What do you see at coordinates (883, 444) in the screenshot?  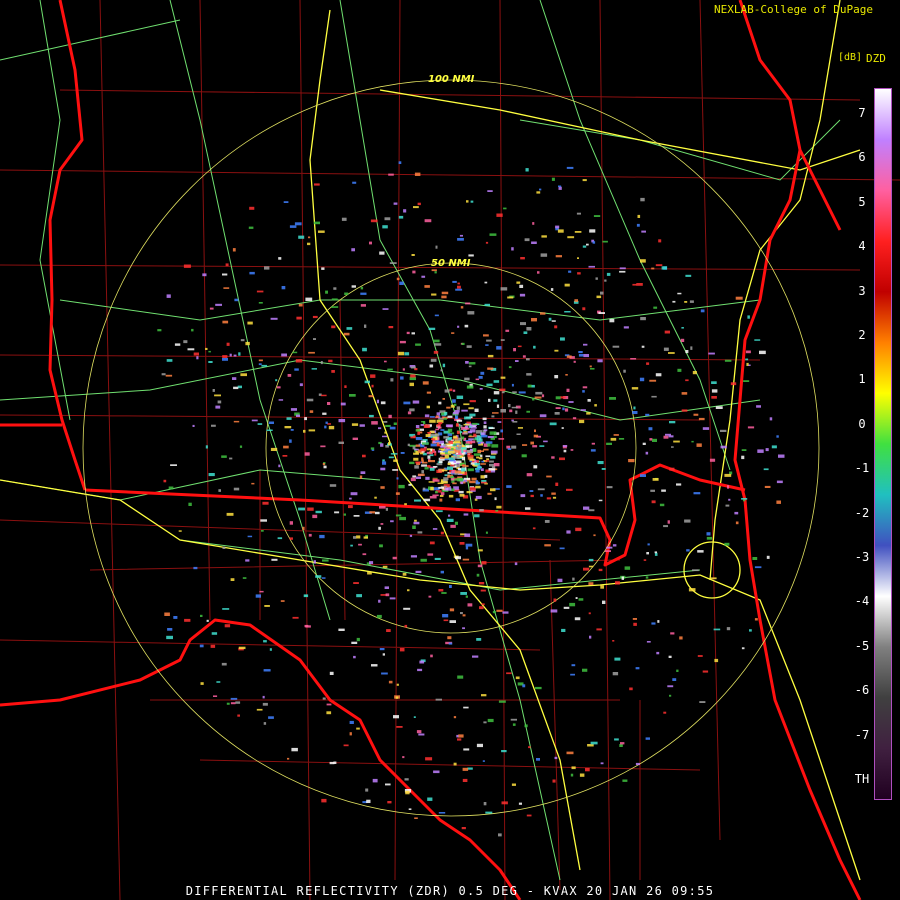 I see `color-scale-bar` at bounding box center [883, 444].